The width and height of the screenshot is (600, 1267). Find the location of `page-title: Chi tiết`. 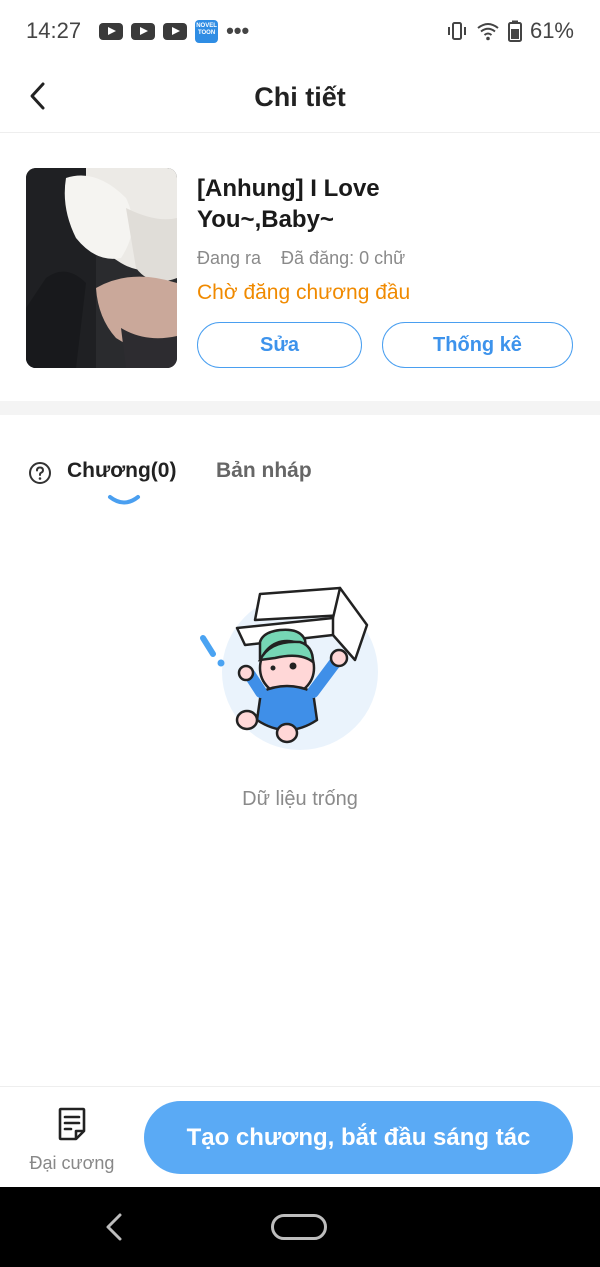

page-title: Chi tiết is located at coordinates (300, 97).